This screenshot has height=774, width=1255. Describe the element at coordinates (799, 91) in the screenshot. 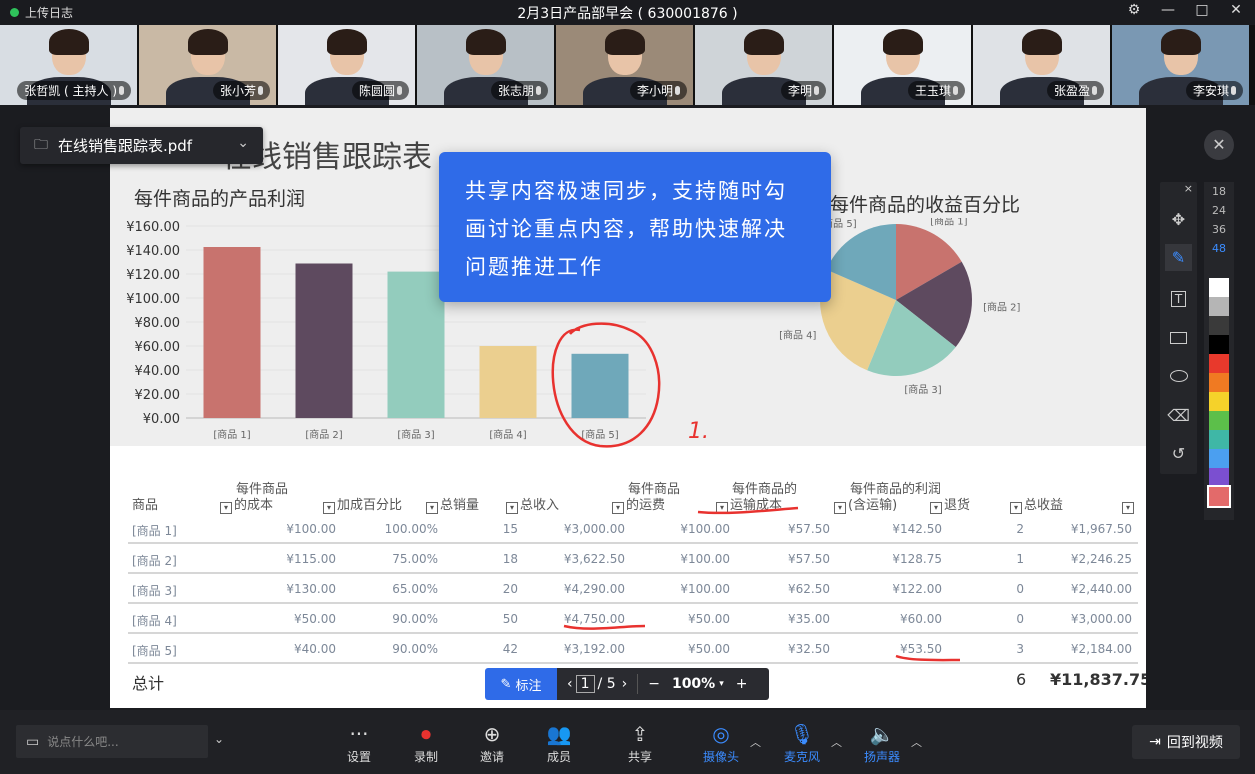

I see `participant-name: 李明` at that location.